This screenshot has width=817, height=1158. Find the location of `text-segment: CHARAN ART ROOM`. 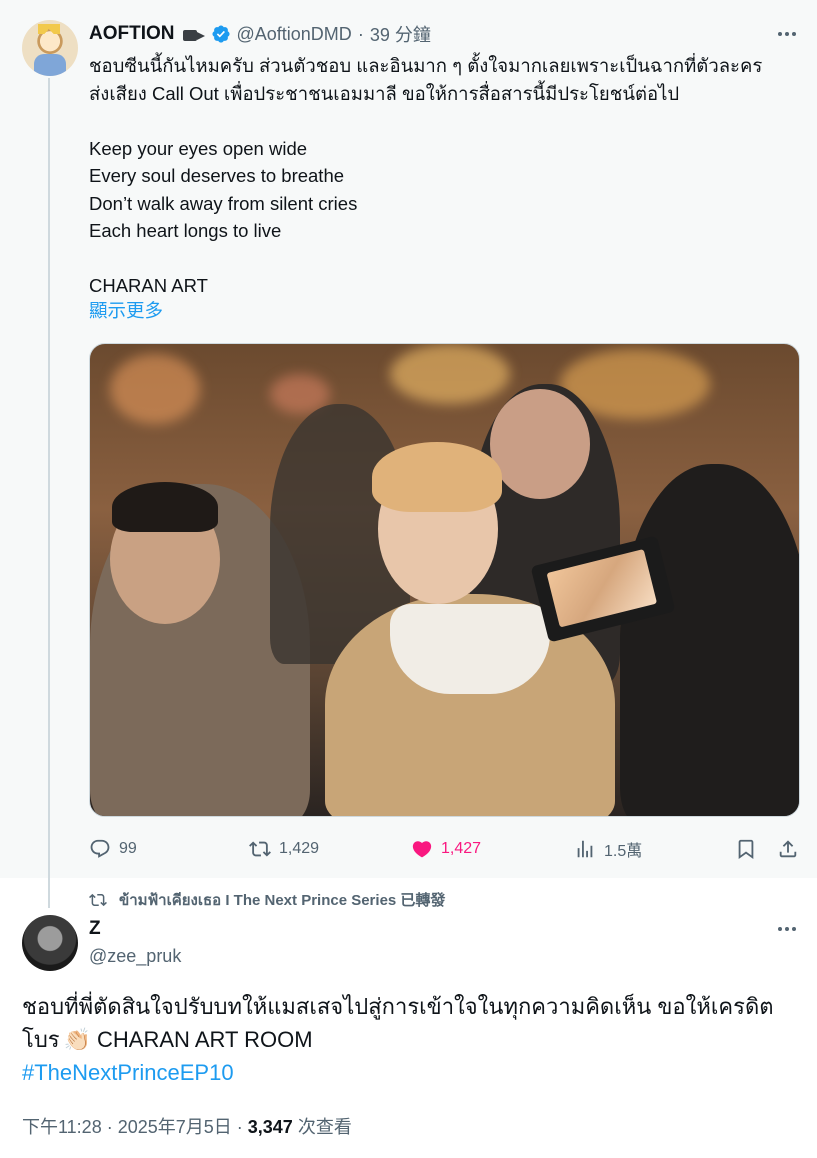

text-segment: CHARAN ART ROOM is located at coordinates (205, 1039).